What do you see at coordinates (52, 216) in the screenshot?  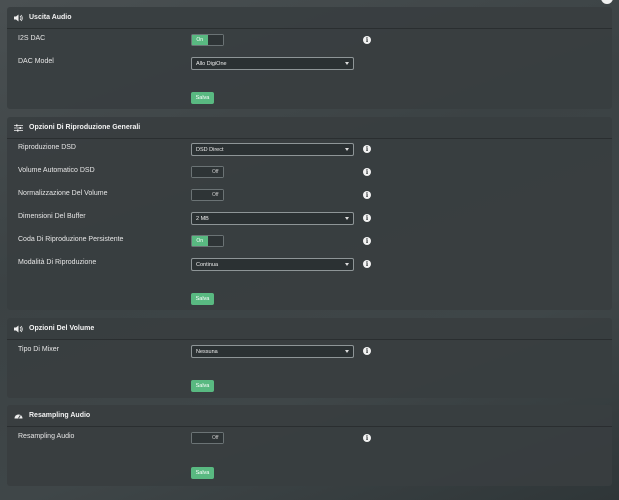 I see `buffer-size-label: Dimensioni Del Buffer` at bounding box center [52, 216].